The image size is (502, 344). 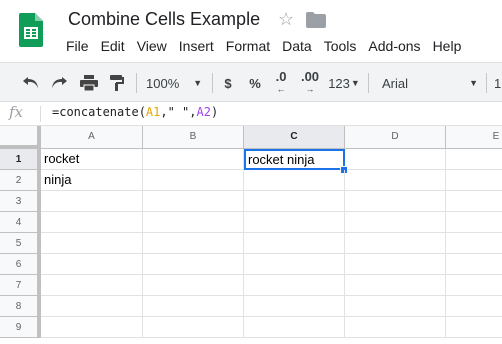 What do you see at coordinates (152, 47) in the screenshot?
I see `menu-view: View` at bounding box center [152, 47].